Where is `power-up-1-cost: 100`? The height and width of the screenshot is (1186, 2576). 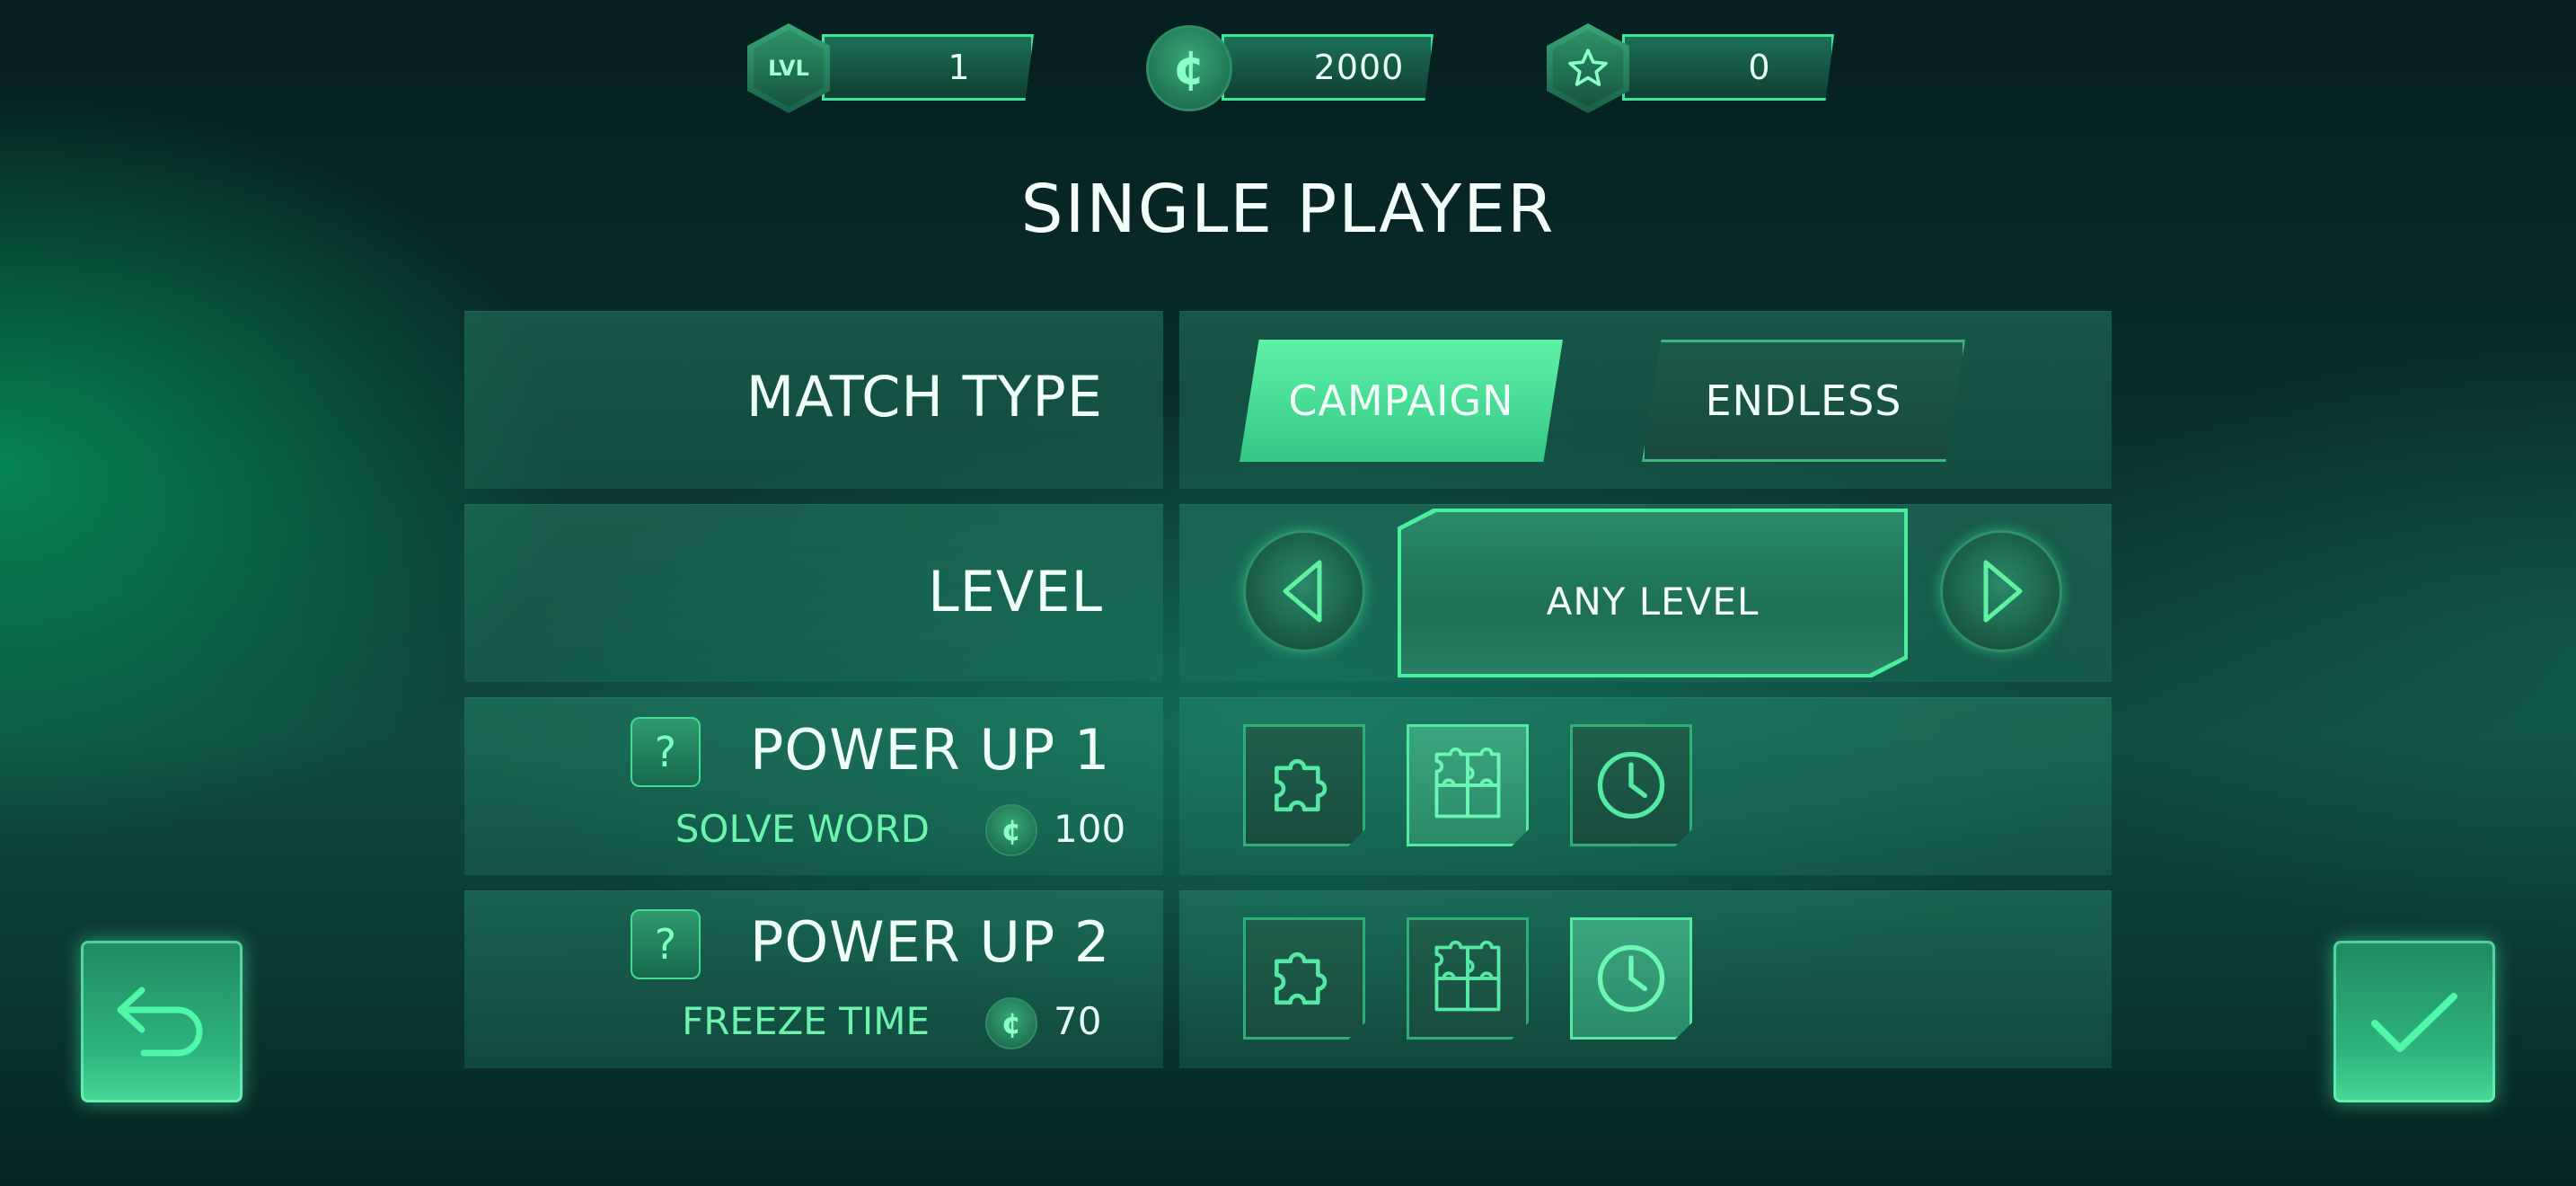
power-up-1-cost: 100 is located at coordinates (1090, 829).